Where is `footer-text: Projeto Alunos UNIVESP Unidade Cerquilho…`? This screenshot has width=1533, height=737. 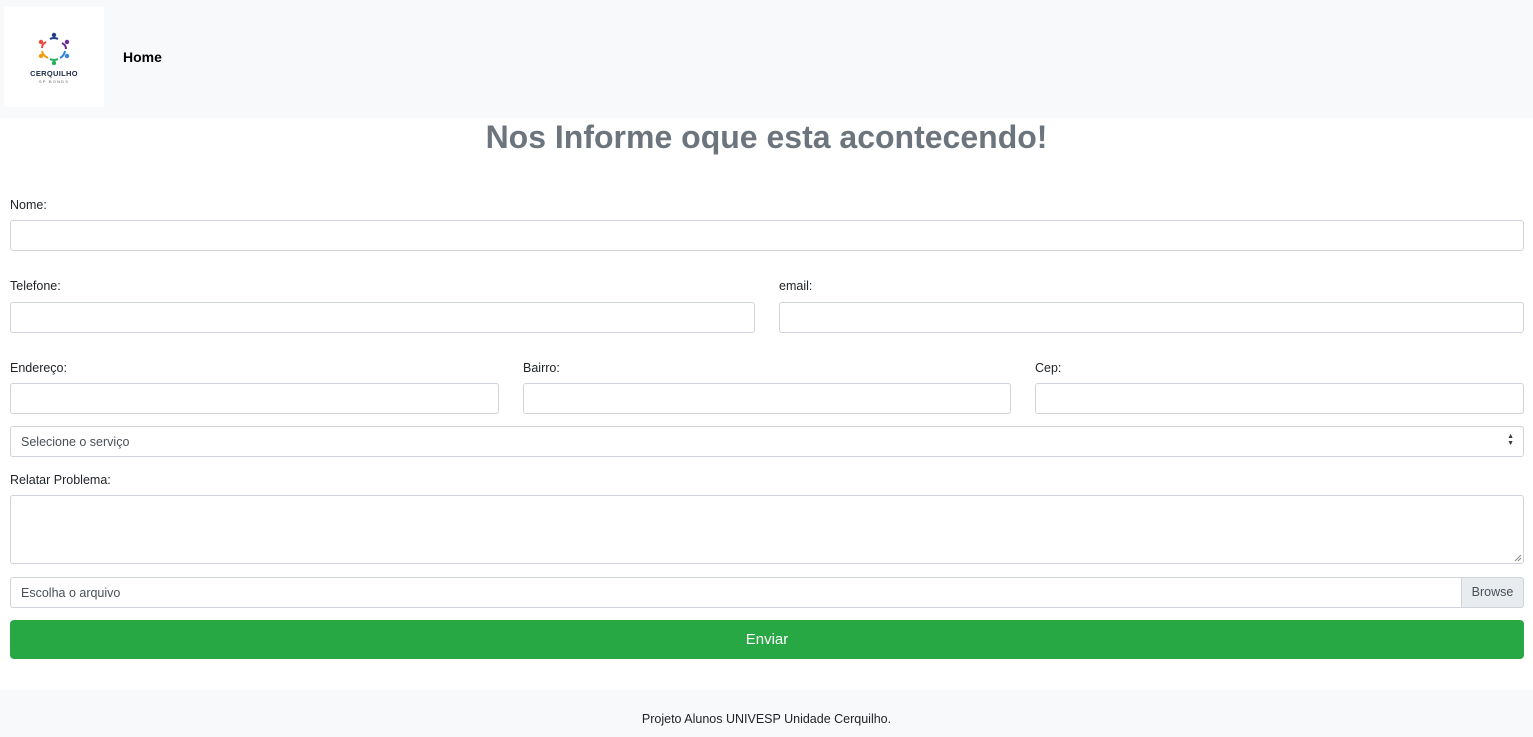 footer-text: Projeto Alunos UNIVESP Unidade Cerquilho… is located at coordinates (766, 719).